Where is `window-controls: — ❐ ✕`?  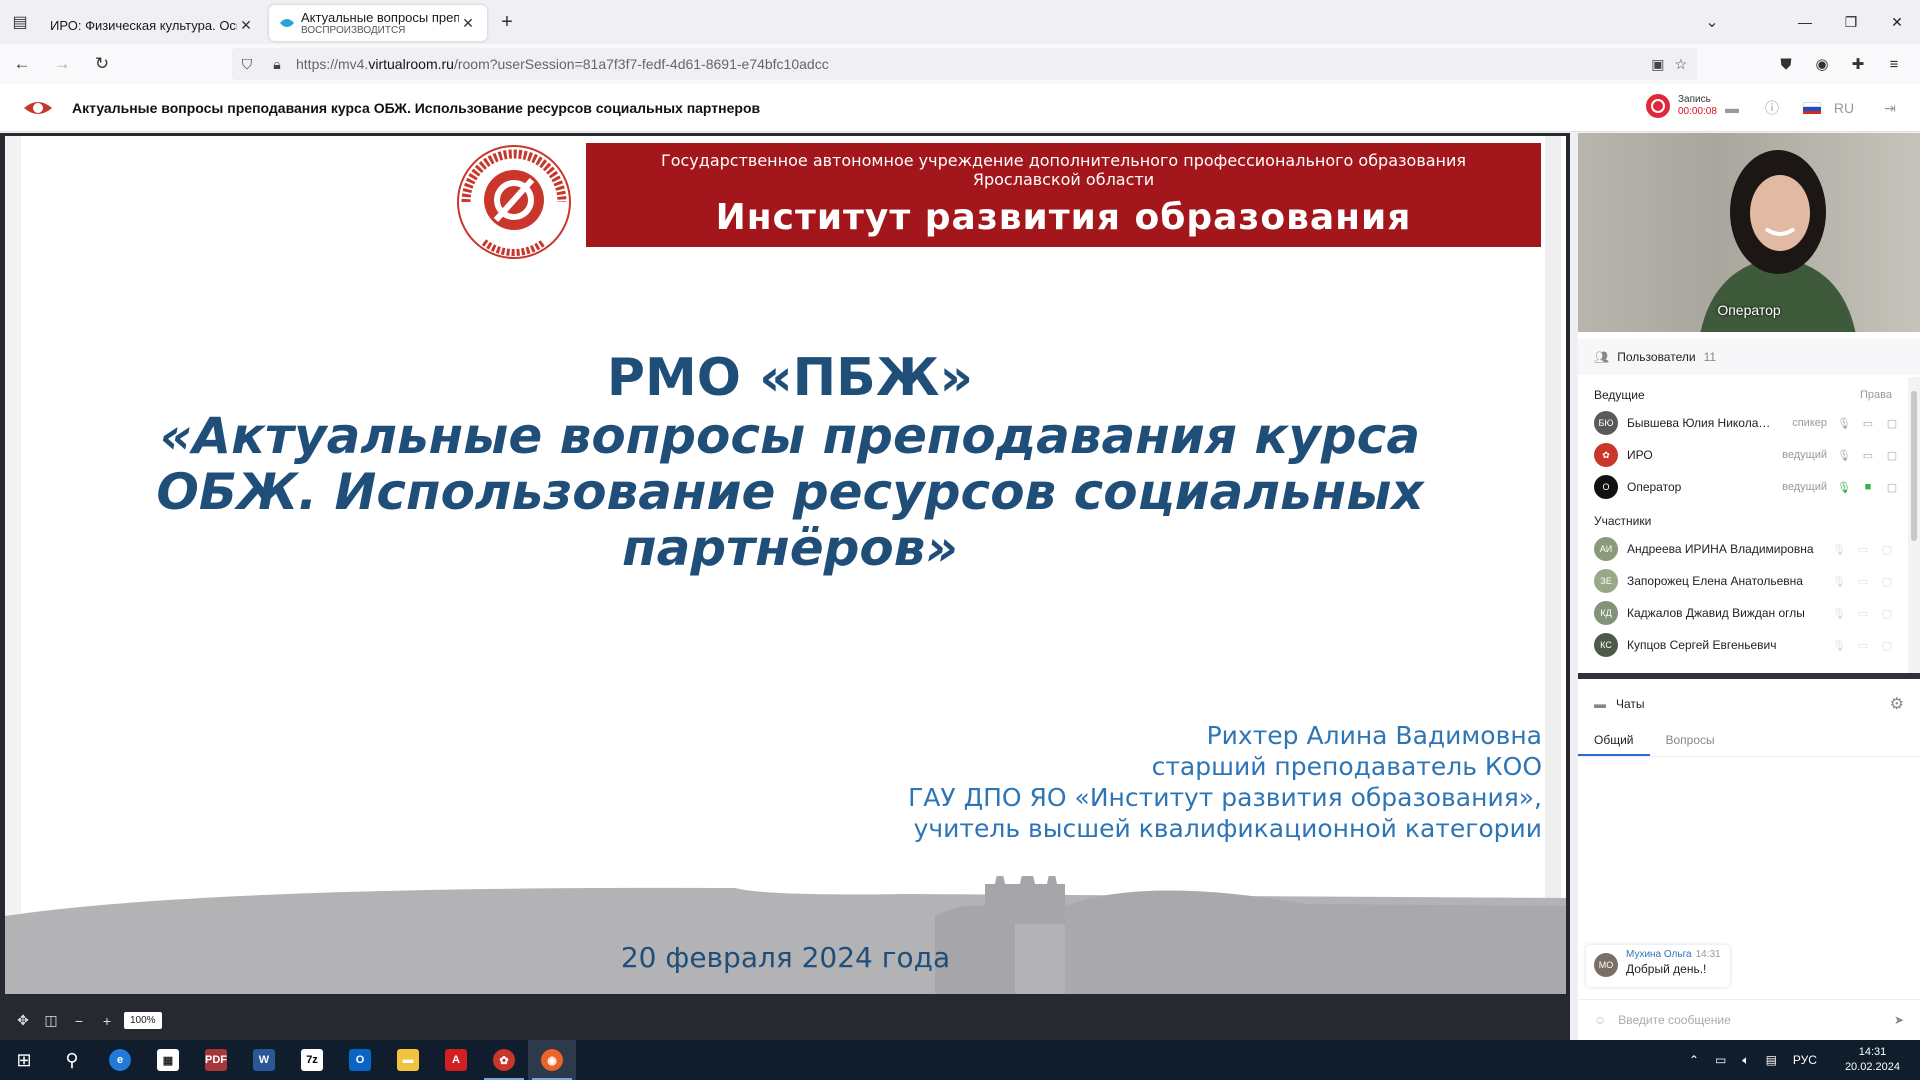 window-controls: — ❐ ✕ is located at coordinates (1851, 22).